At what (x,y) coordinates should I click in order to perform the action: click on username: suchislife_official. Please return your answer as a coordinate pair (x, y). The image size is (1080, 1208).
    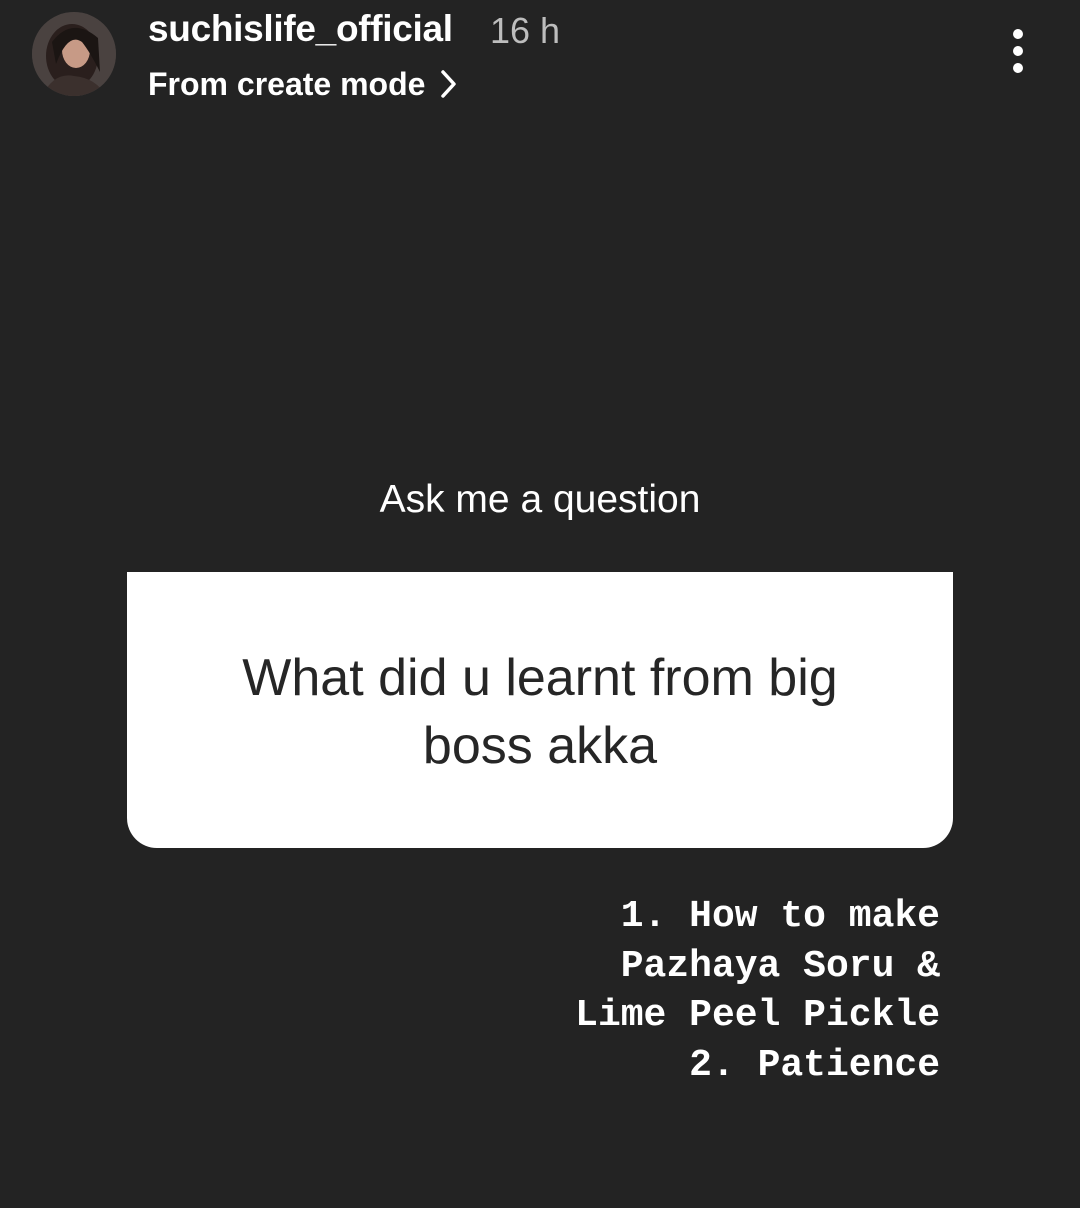
    Looking at the image, I should click on (300, 29).